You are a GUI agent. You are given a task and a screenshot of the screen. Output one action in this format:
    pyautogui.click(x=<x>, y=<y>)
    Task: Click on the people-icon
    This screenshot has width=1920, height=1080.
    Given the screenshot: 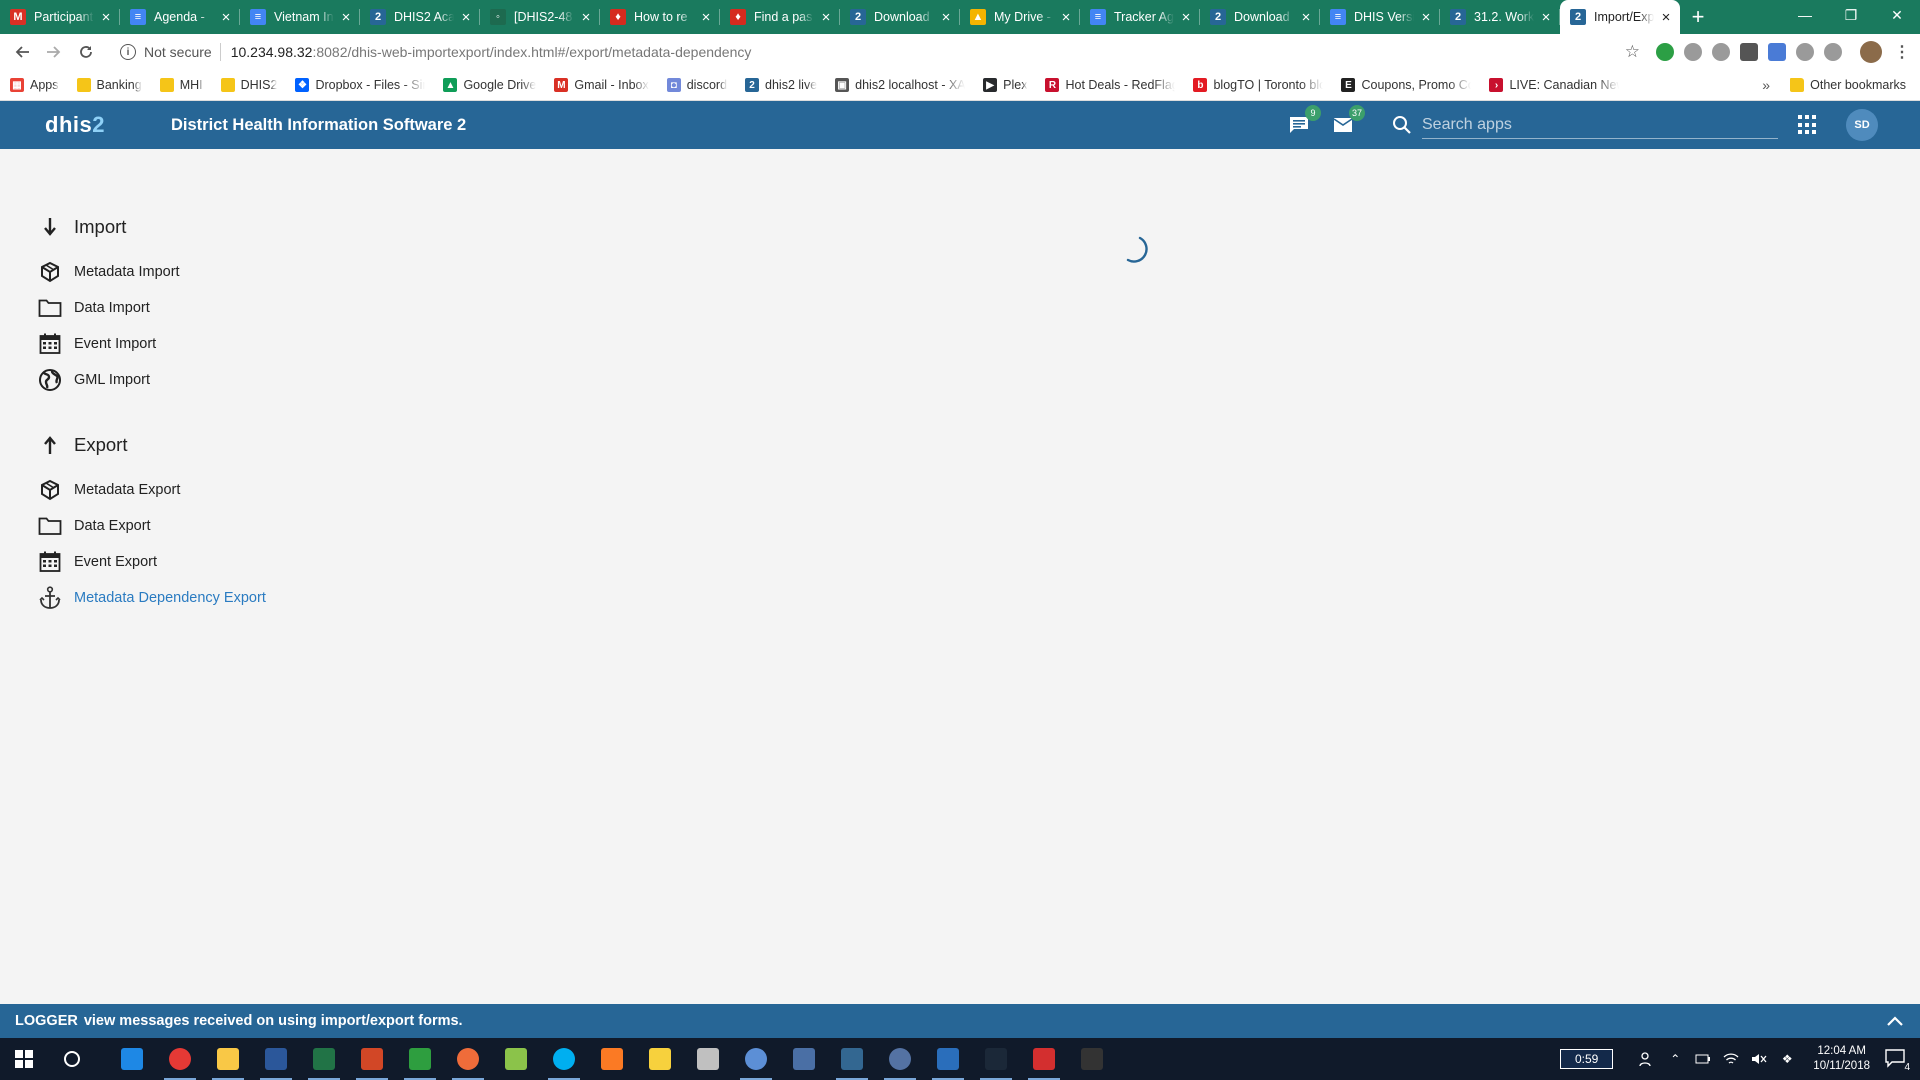 What is the action you would take?
    pyautogui.click(x=1647, y=1059)
    